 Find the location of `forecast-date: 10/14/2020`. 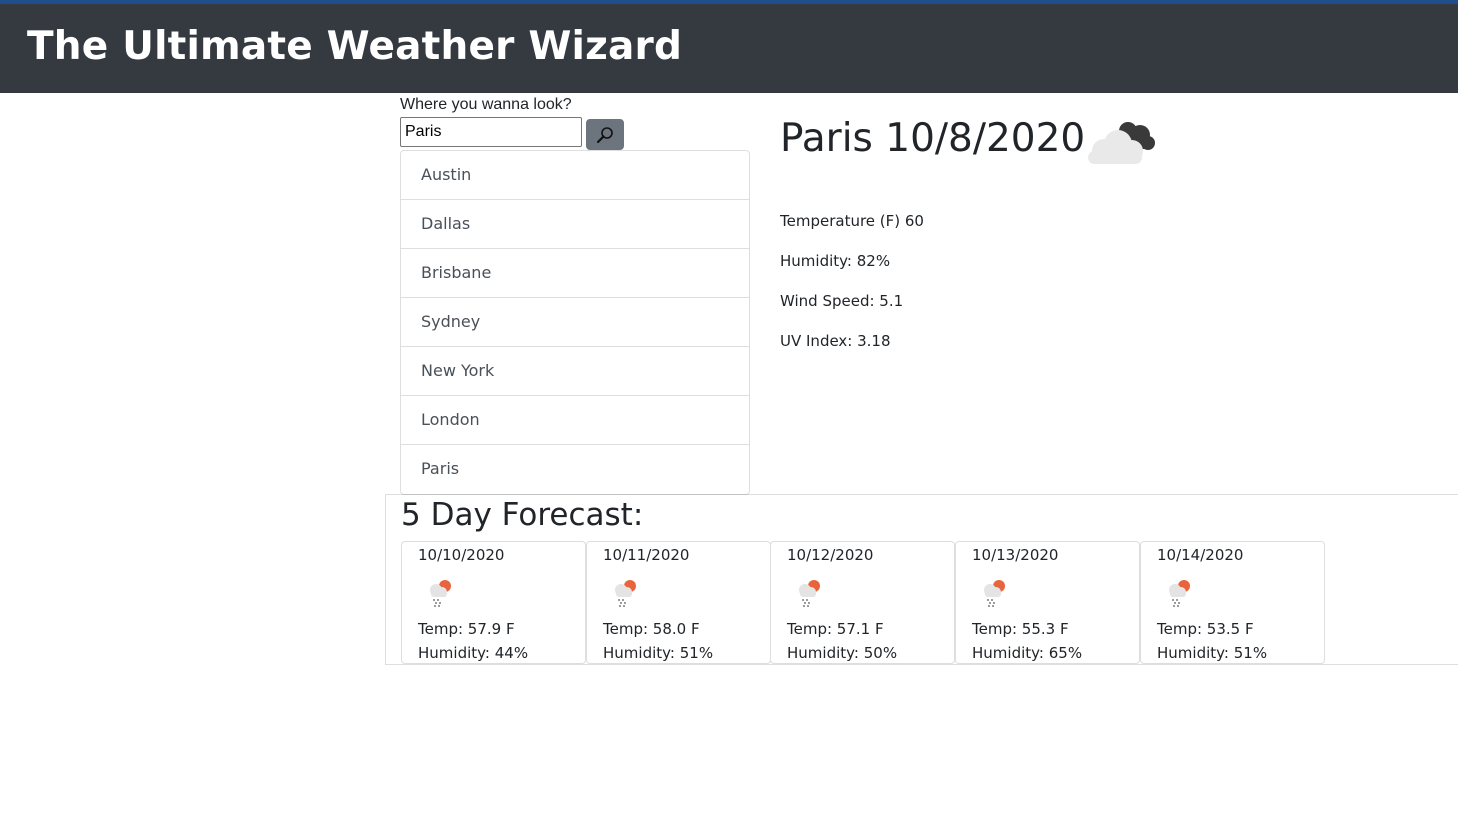

forecast-date: 10/14/2020 is located at coordinates (1200, 555).